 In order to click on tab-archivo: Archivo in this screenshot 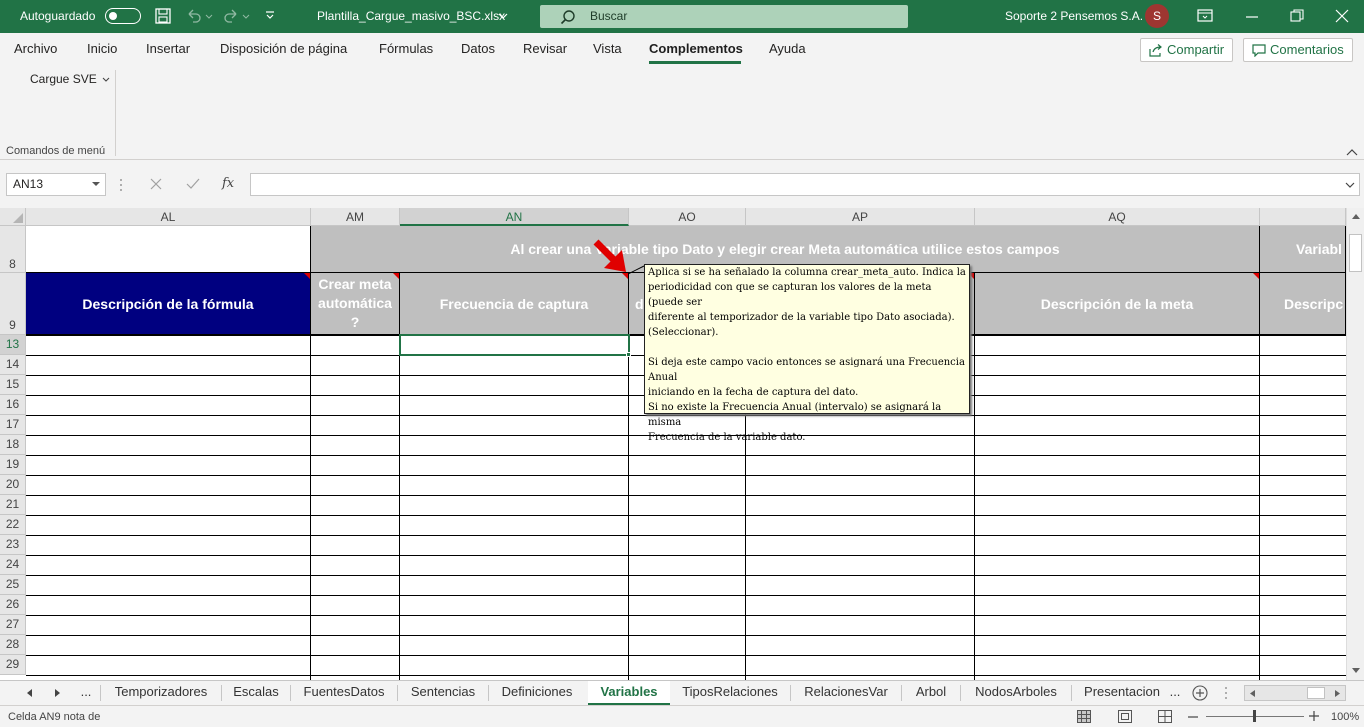, I will do `click(35, 48)`.